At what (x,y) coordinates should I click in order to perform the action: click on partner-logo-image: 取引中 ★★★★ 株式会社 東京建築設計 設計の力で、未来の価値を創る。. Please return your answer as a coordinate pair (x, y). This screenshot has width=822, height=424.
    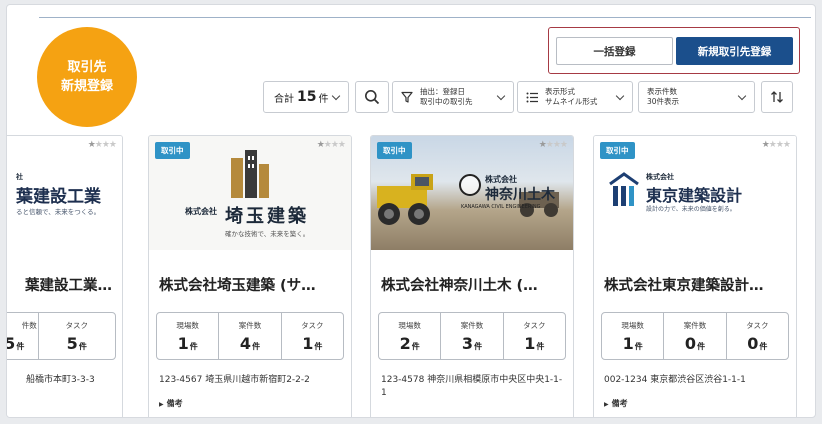
    Looking at the image, I should click on (695, 193).